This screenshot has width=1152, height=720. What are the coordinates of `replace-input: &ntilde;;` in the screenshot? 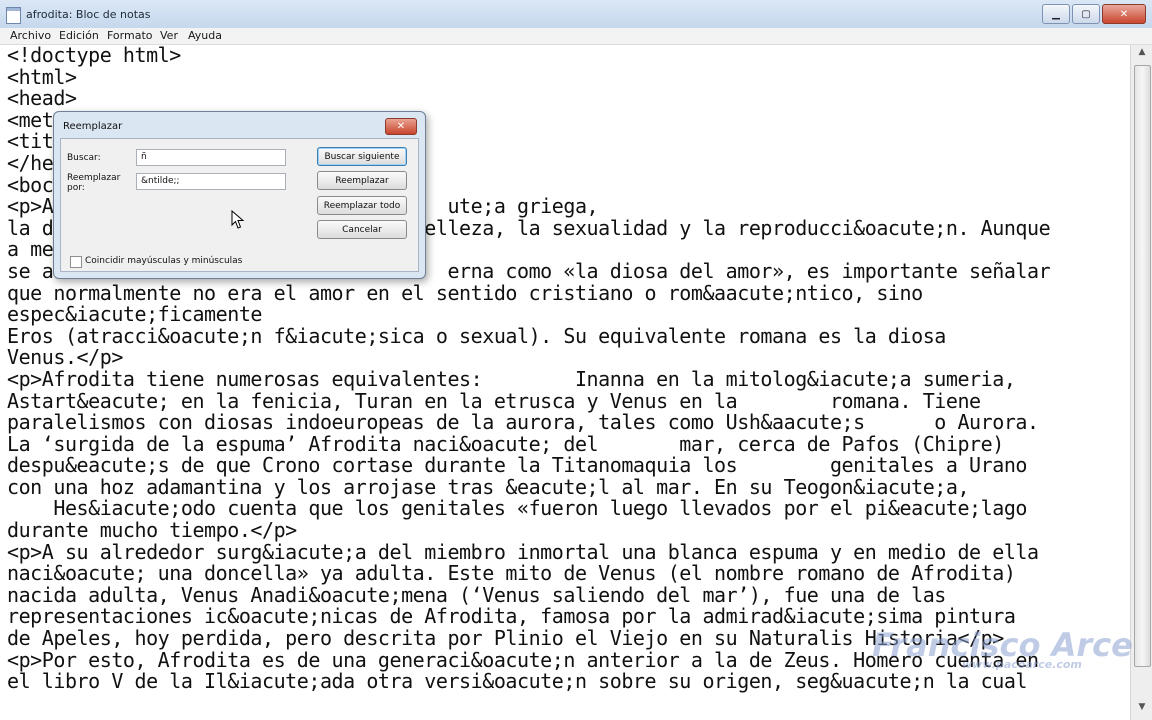 It's located at (211, 181).